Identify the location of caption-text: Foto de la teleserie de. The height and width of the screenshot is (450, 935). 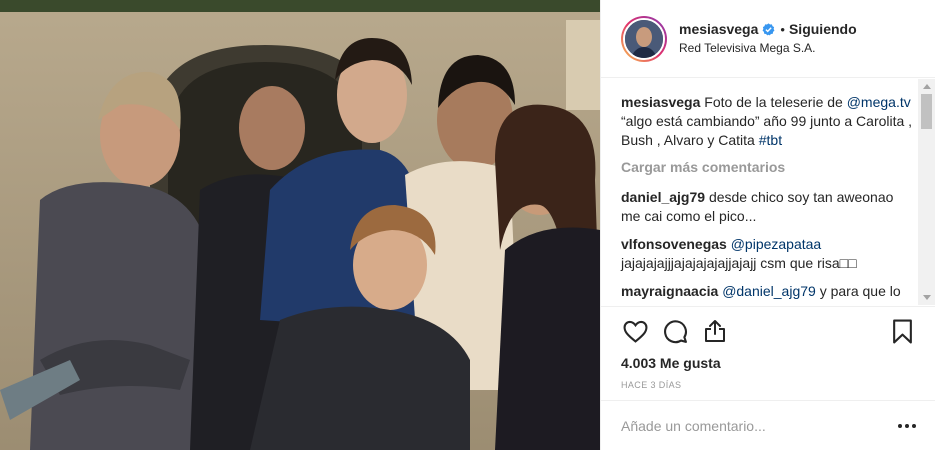
(773, 102).